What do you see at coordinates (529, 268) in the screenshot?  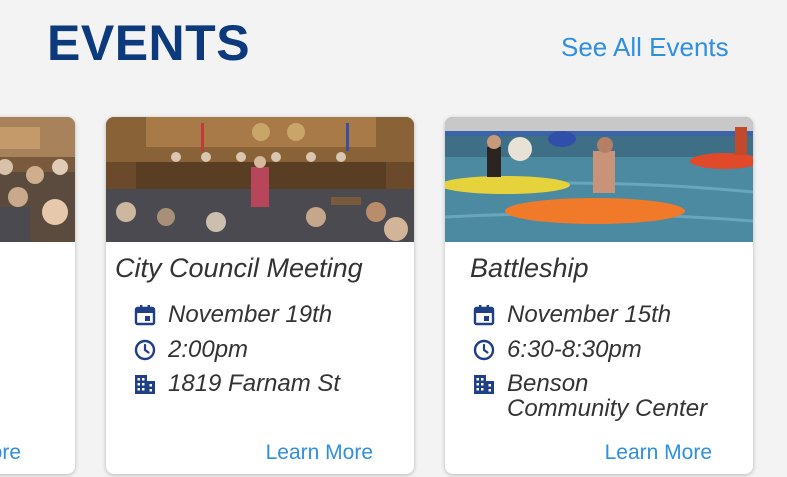 I see `event-title: Battleship` at bounding box center [529, 268].